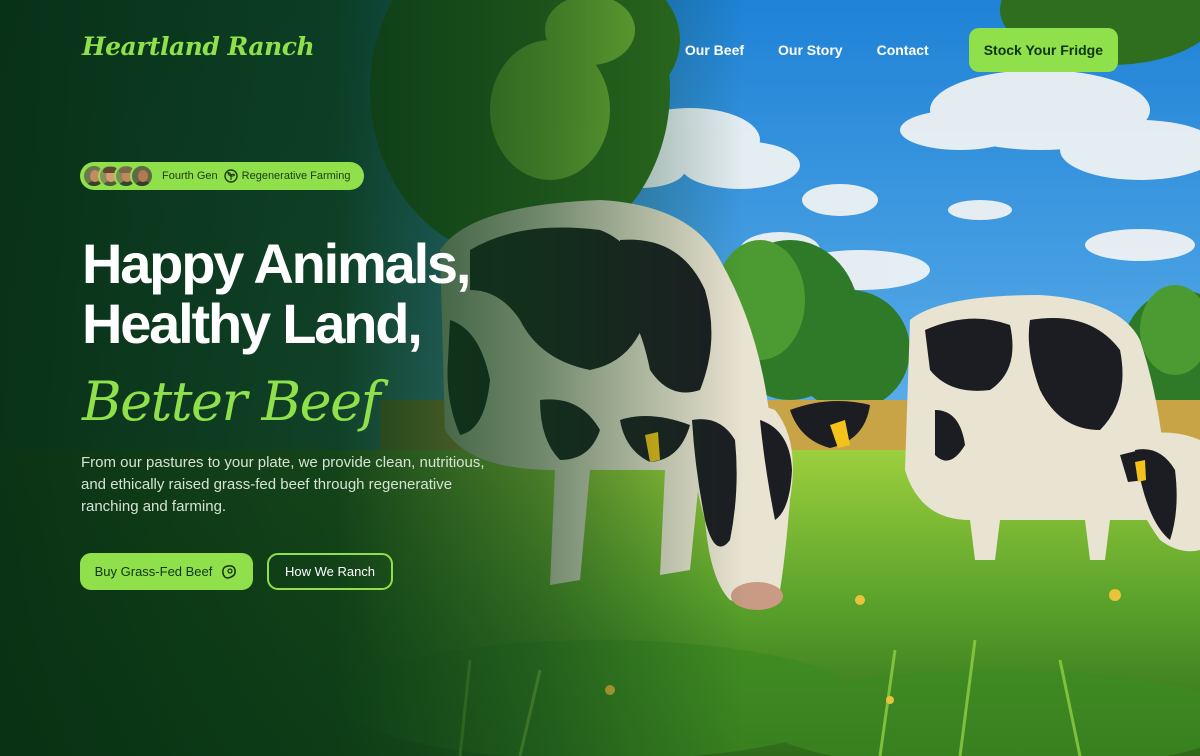  Describe the element at coordinates (198, 46) in the screenshot. I see `brand-logo: Heartland Ranch` at that location.